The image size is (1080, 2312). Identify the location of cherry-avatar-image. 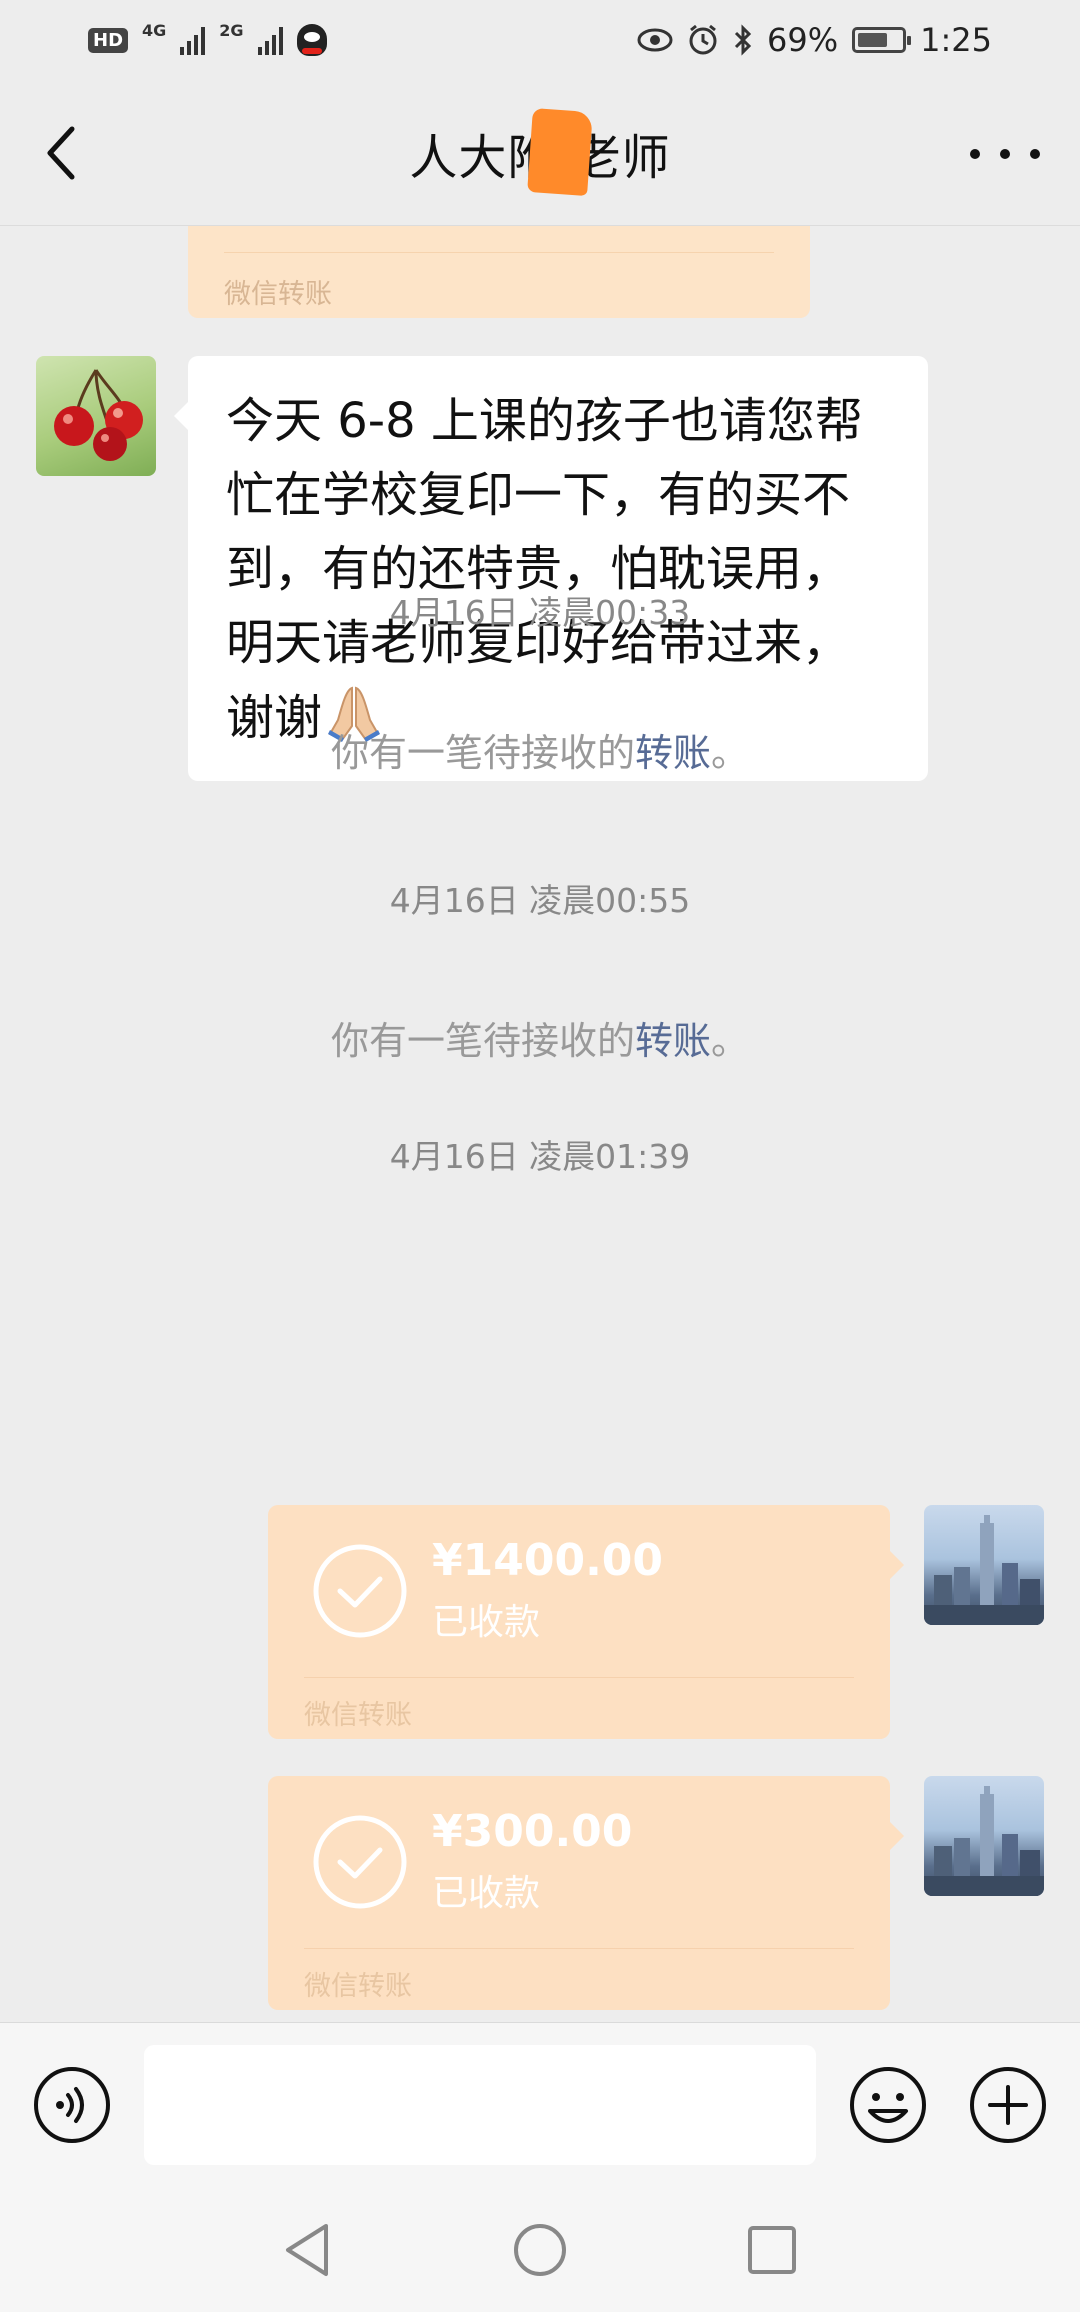
(98, 415).